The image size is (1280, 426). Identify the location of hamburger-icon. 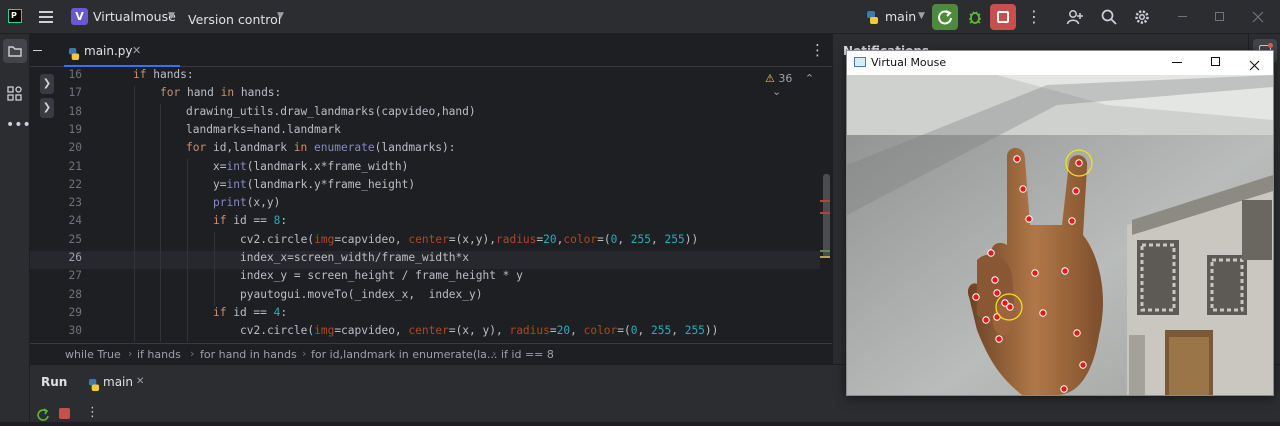
(46, 17).